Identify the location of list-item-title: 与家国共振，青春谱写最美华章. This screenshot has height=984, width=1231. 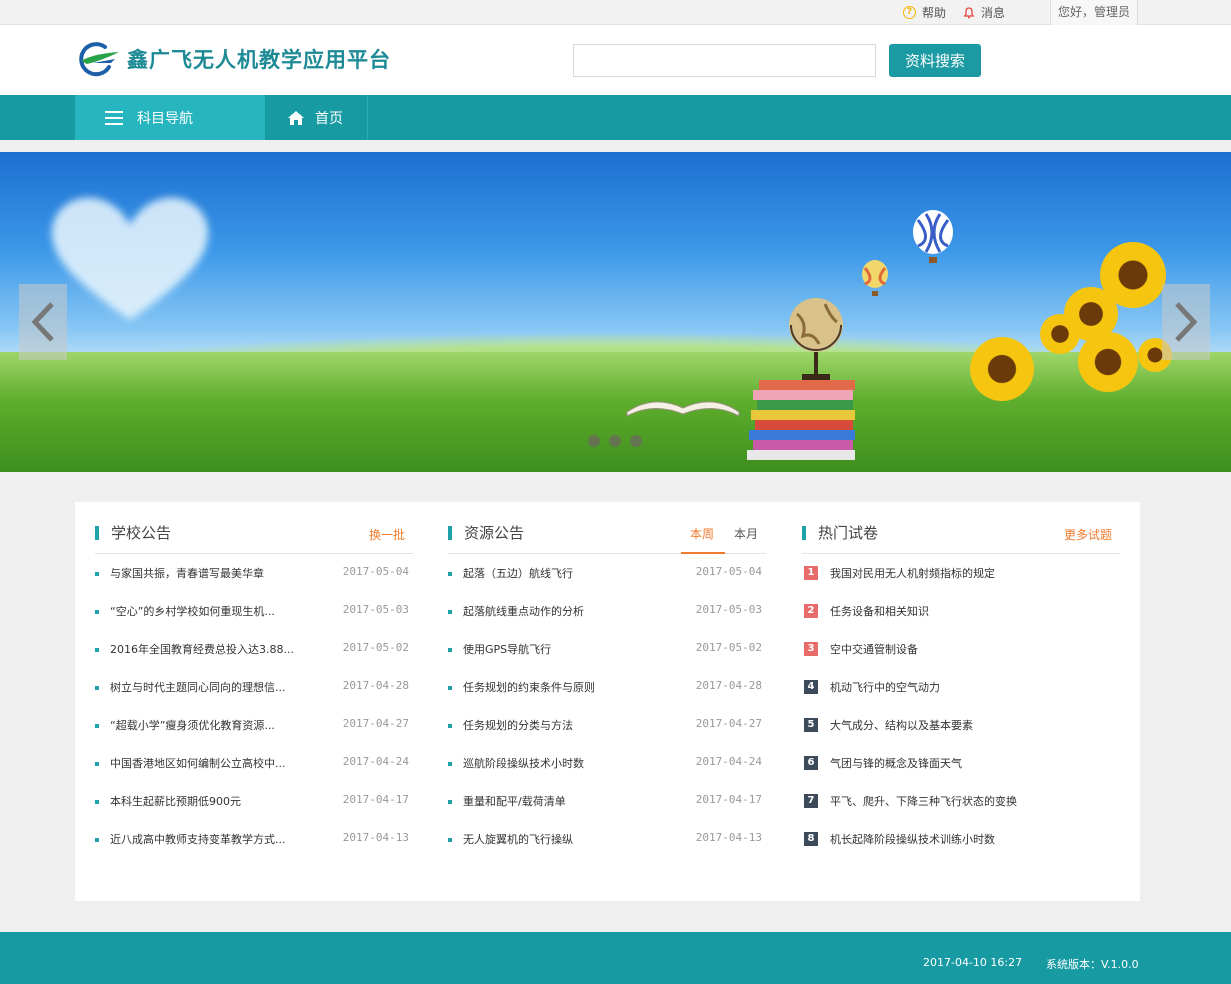
(187, 573).